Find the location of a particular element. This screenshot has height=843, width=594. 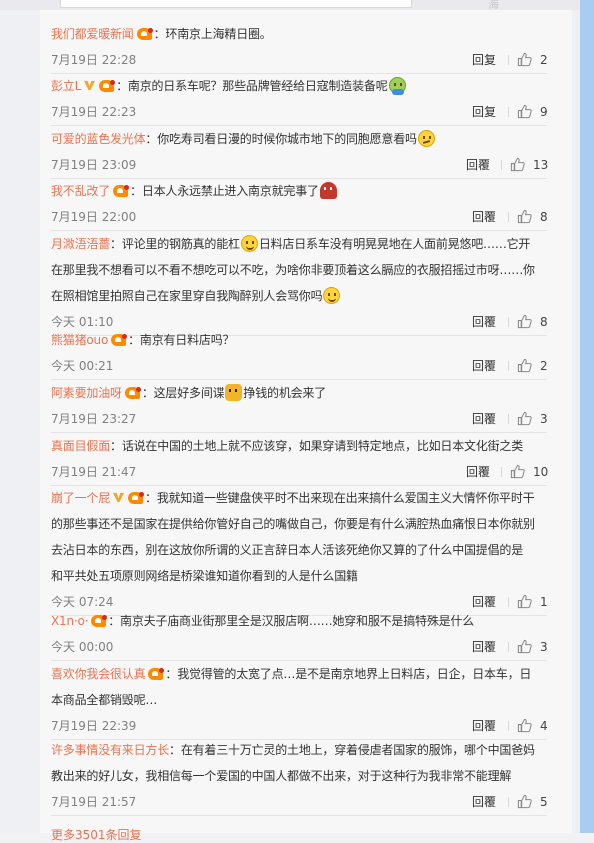

comment-timestamp: 7月19日 23:27 is located at coordinates (94, 419).